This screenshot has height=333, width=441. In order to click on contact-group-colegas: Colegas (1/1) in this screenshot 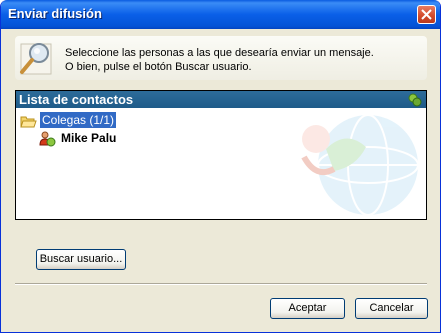, I will do `click(78, 120)`.